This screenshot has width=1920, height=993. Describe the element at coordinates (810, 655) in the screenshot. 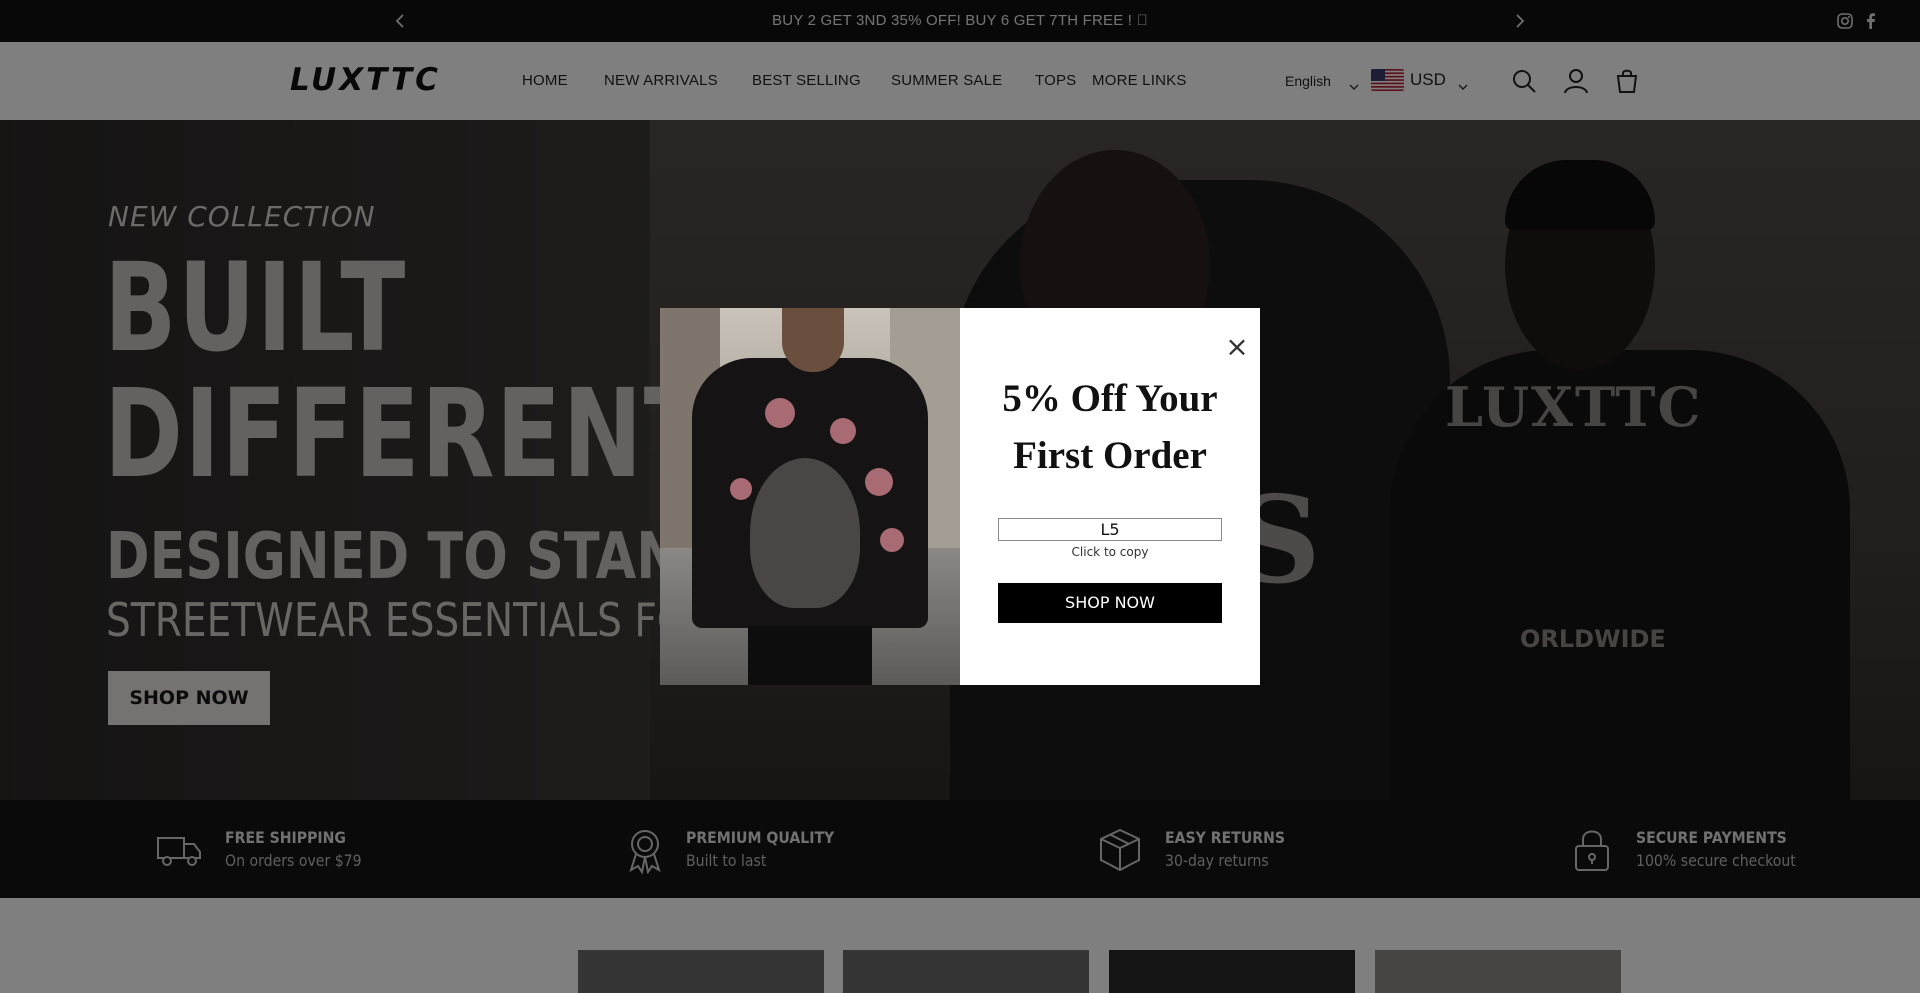

I see `popup-image-legs` at that location.